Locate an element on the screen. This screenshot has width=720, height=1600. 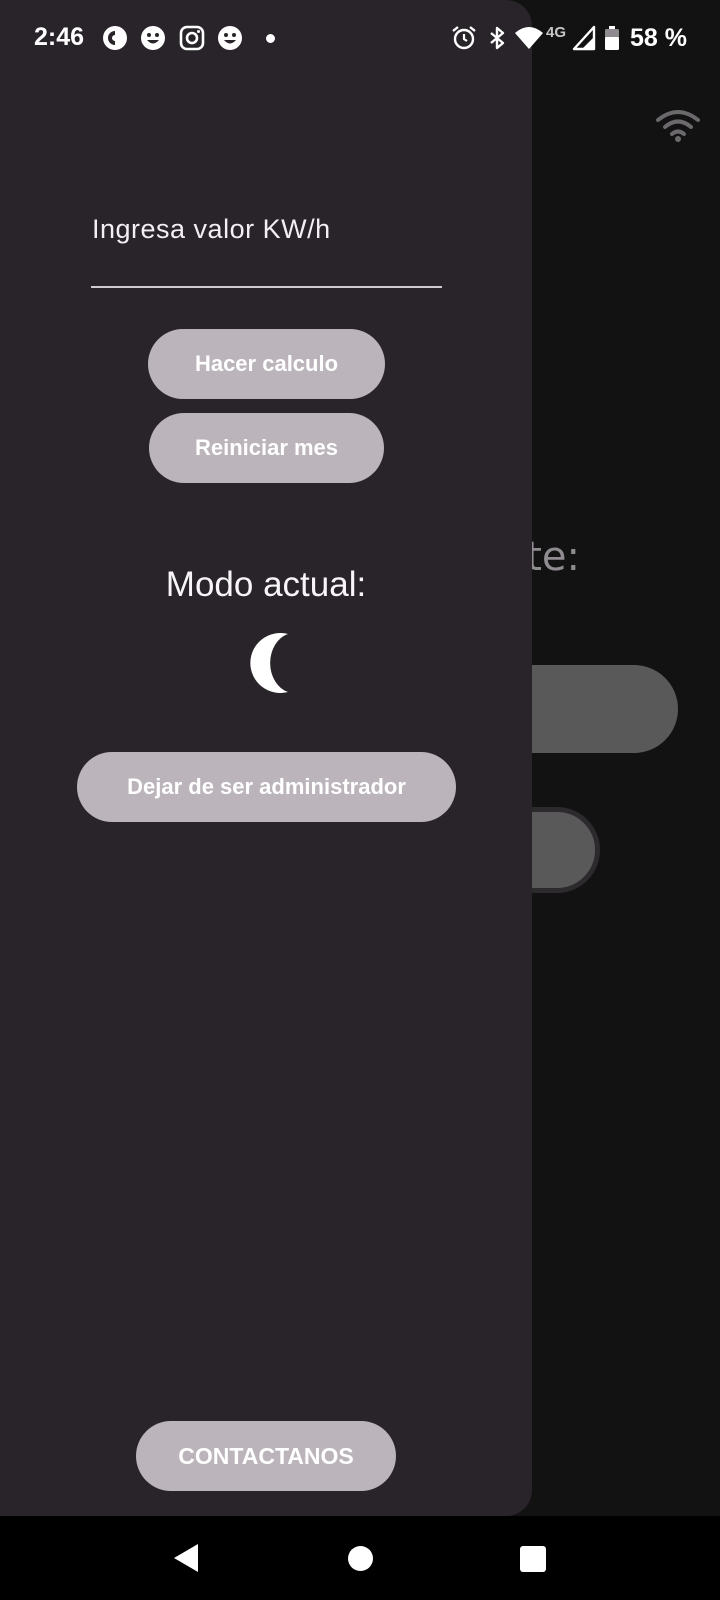
dot-icon is located at coordinates (270, 38).